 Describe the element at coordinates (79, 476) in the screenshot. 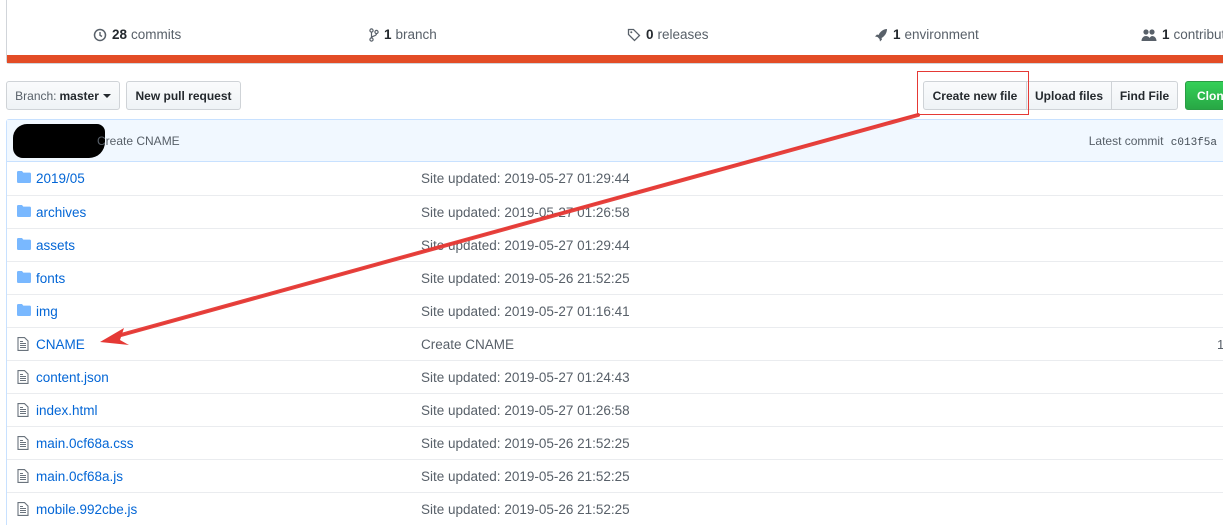

I see `file-name-link: main.0cf68a.js` at that location.